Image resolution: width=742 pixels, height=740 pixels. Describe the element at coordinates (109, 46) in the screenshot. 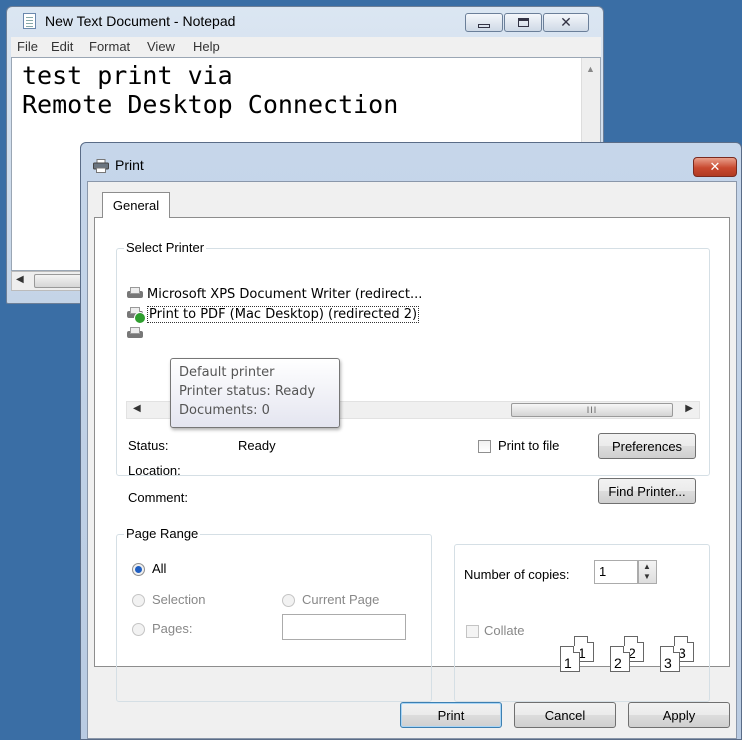

I see `menu-format: Format` at that location.